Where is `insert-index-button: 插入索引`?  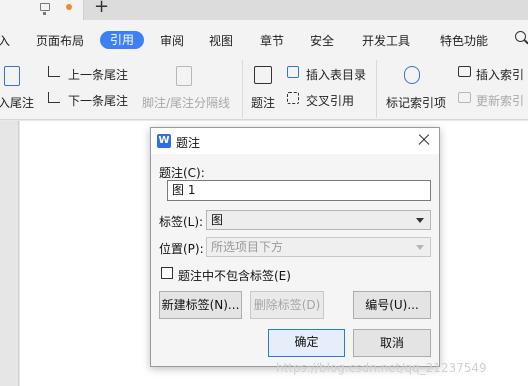 insert-index-button: 插入索引 is located at coordinates (500, 74).